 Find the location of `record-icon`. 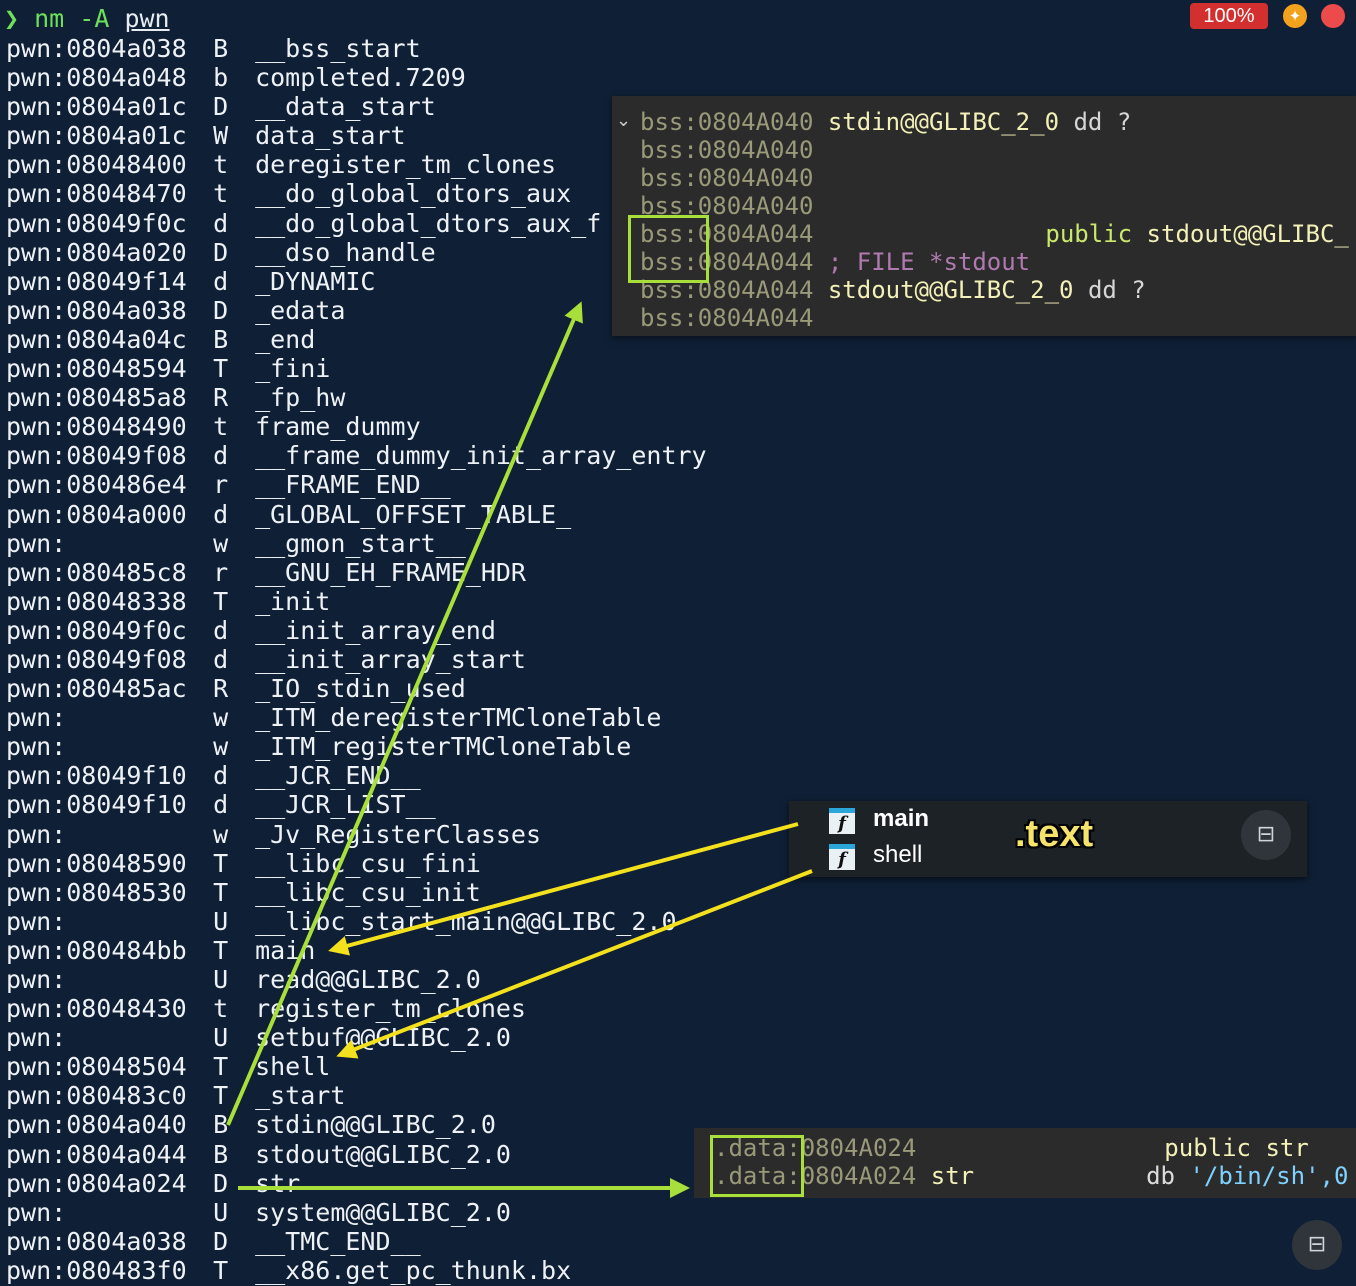

record-icon is located at coordinates (1333, 16).